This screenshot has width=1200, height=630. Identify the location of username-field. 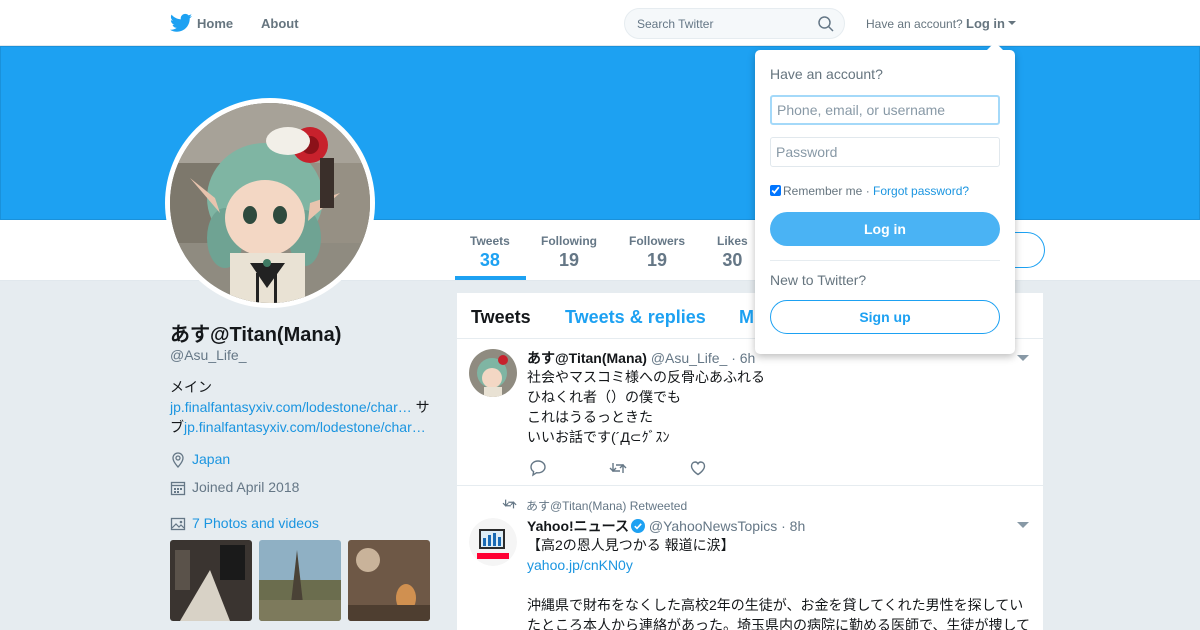
(885, 110).